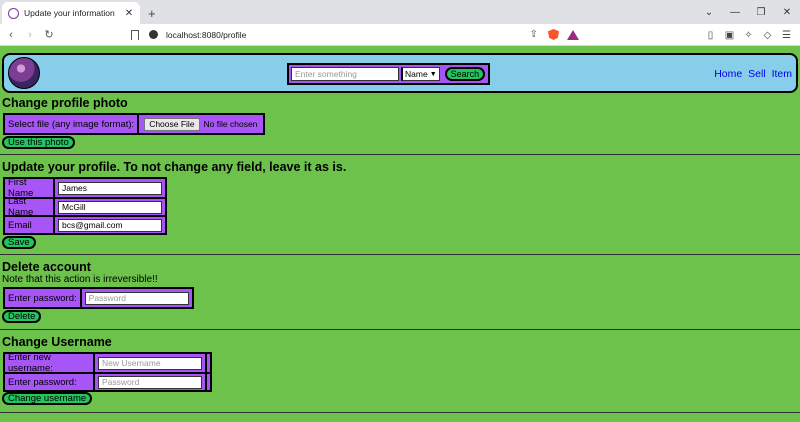  Describe the element at coordinates (80, 279) in the screenshot. I see `delete-note: Note that this action is irreversible!!` at that location.